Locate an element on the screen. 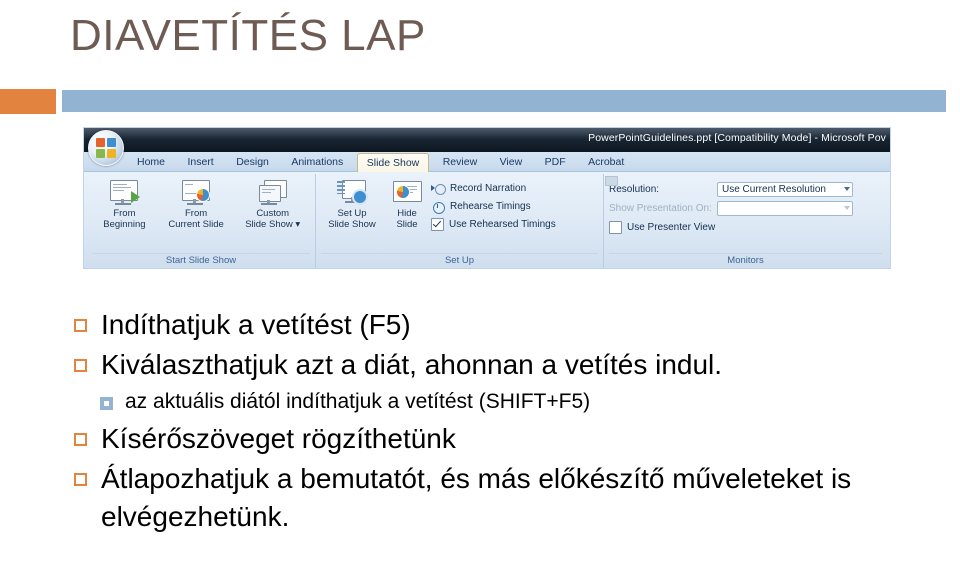  rehearse-timings-command: Rehearse Timings is located at coordinates (493, 206).